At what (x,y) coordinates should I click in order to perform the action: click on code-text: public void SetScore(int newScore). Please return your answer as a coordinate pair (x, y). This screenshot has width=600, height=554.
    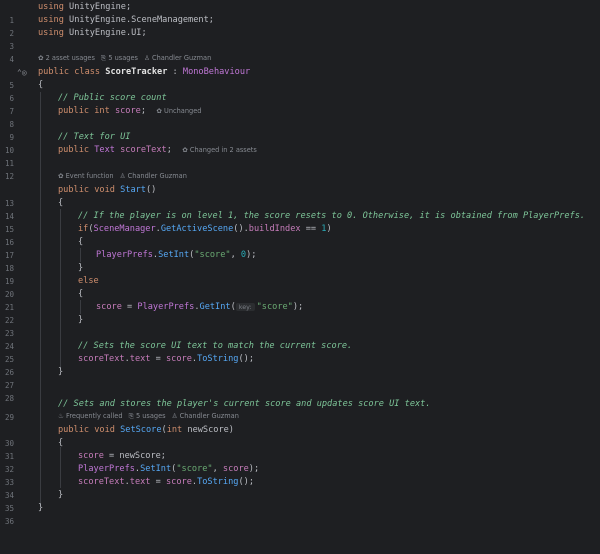
    Looking at the image, I should click on (146, 430).